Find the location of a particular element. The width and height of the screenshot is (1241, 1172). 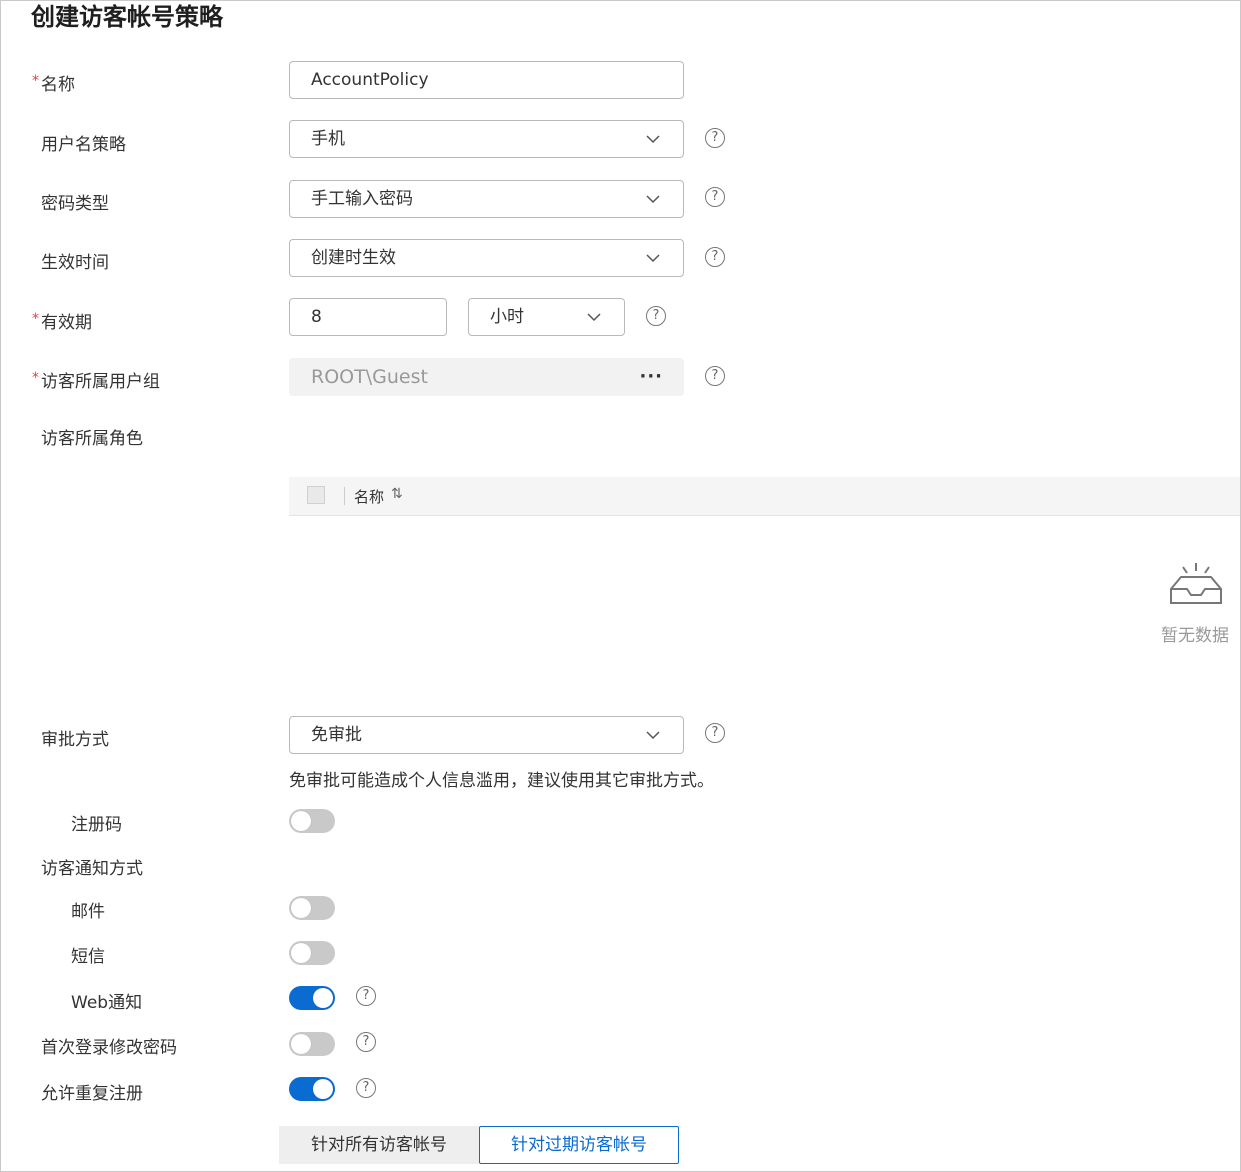

reg-code-toggle is located at coordinates (312, 821).